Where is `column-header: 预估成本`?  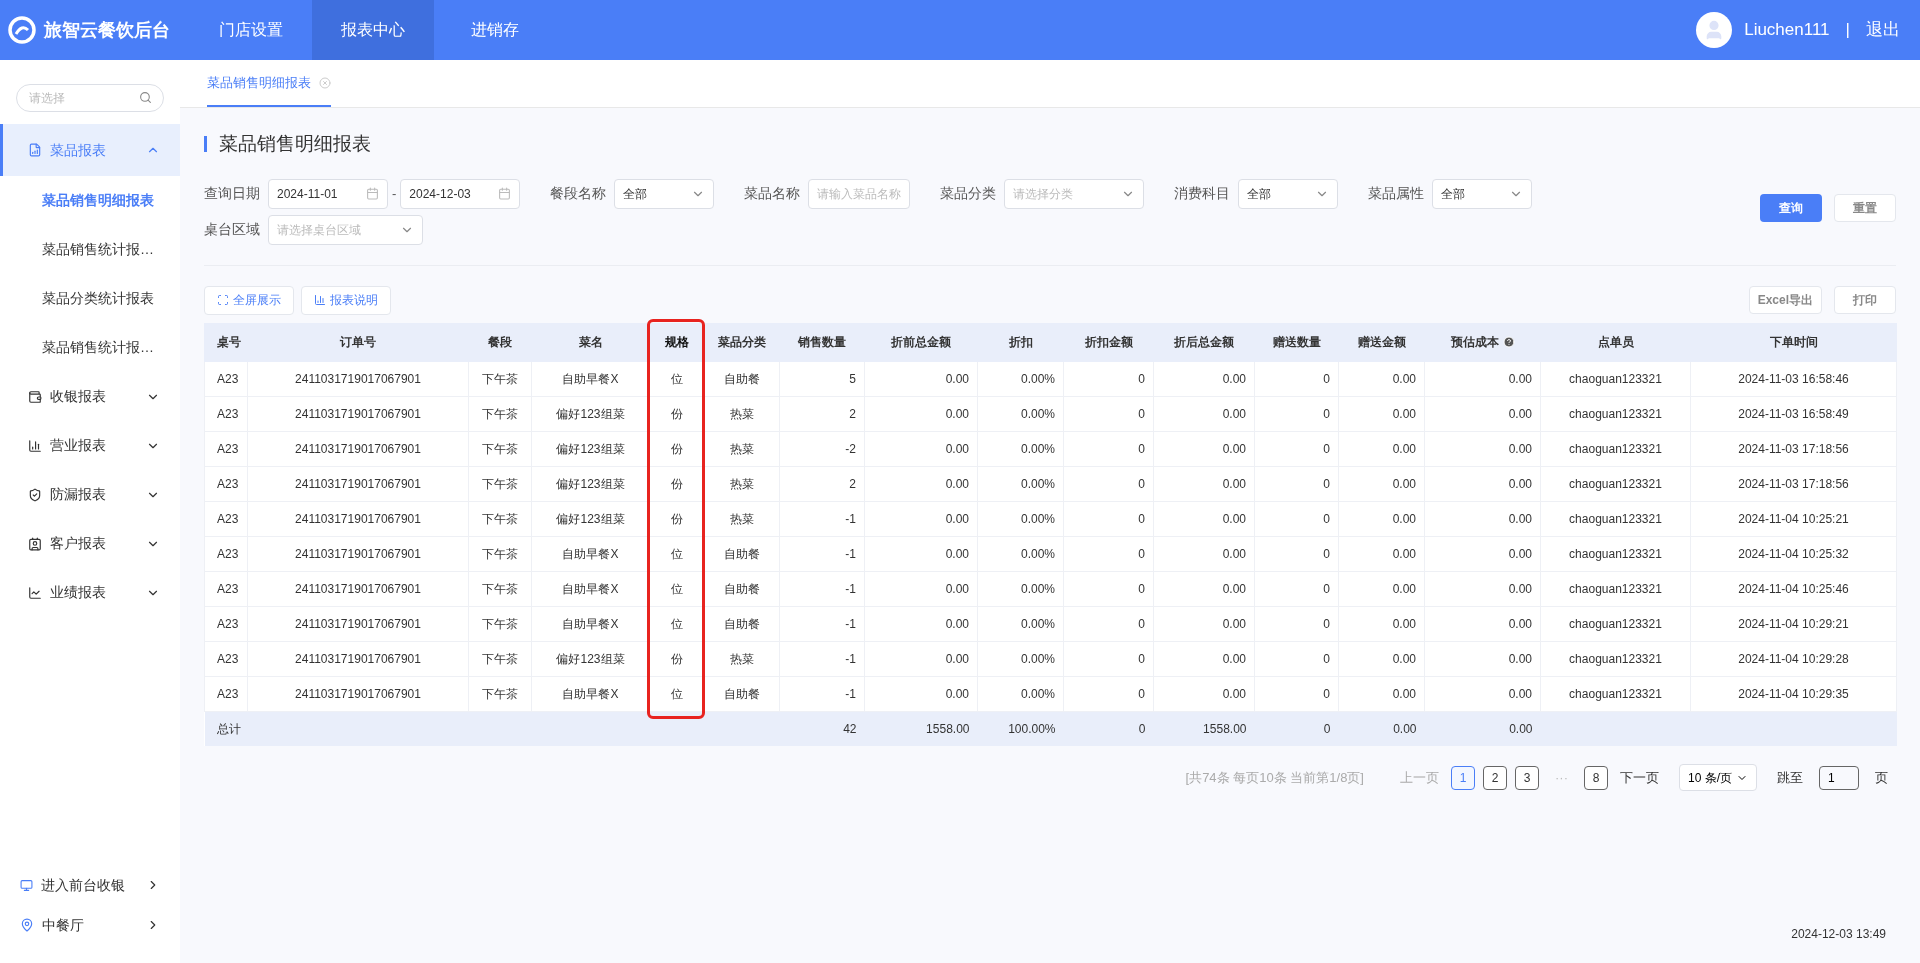
column-header: 预估成本 is located at coordinates (1482, 342).